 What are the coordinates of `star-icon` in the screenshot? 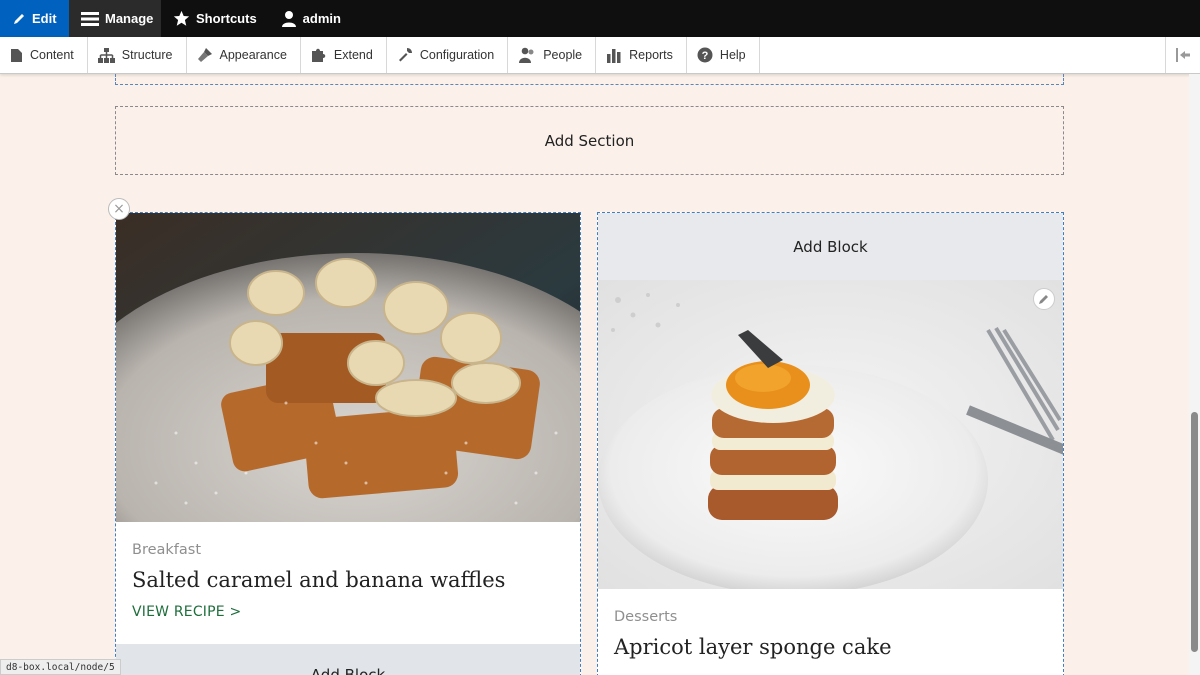 It's located at (181, 18).